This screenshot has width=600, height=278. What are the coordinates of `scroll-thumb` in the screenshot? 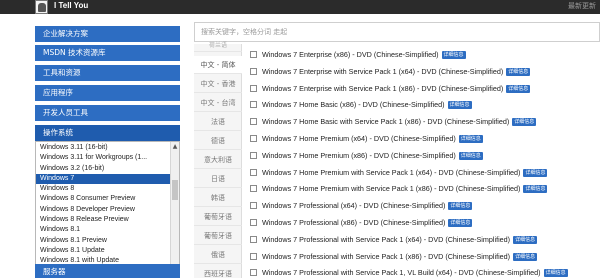 It's located at (175, 190).